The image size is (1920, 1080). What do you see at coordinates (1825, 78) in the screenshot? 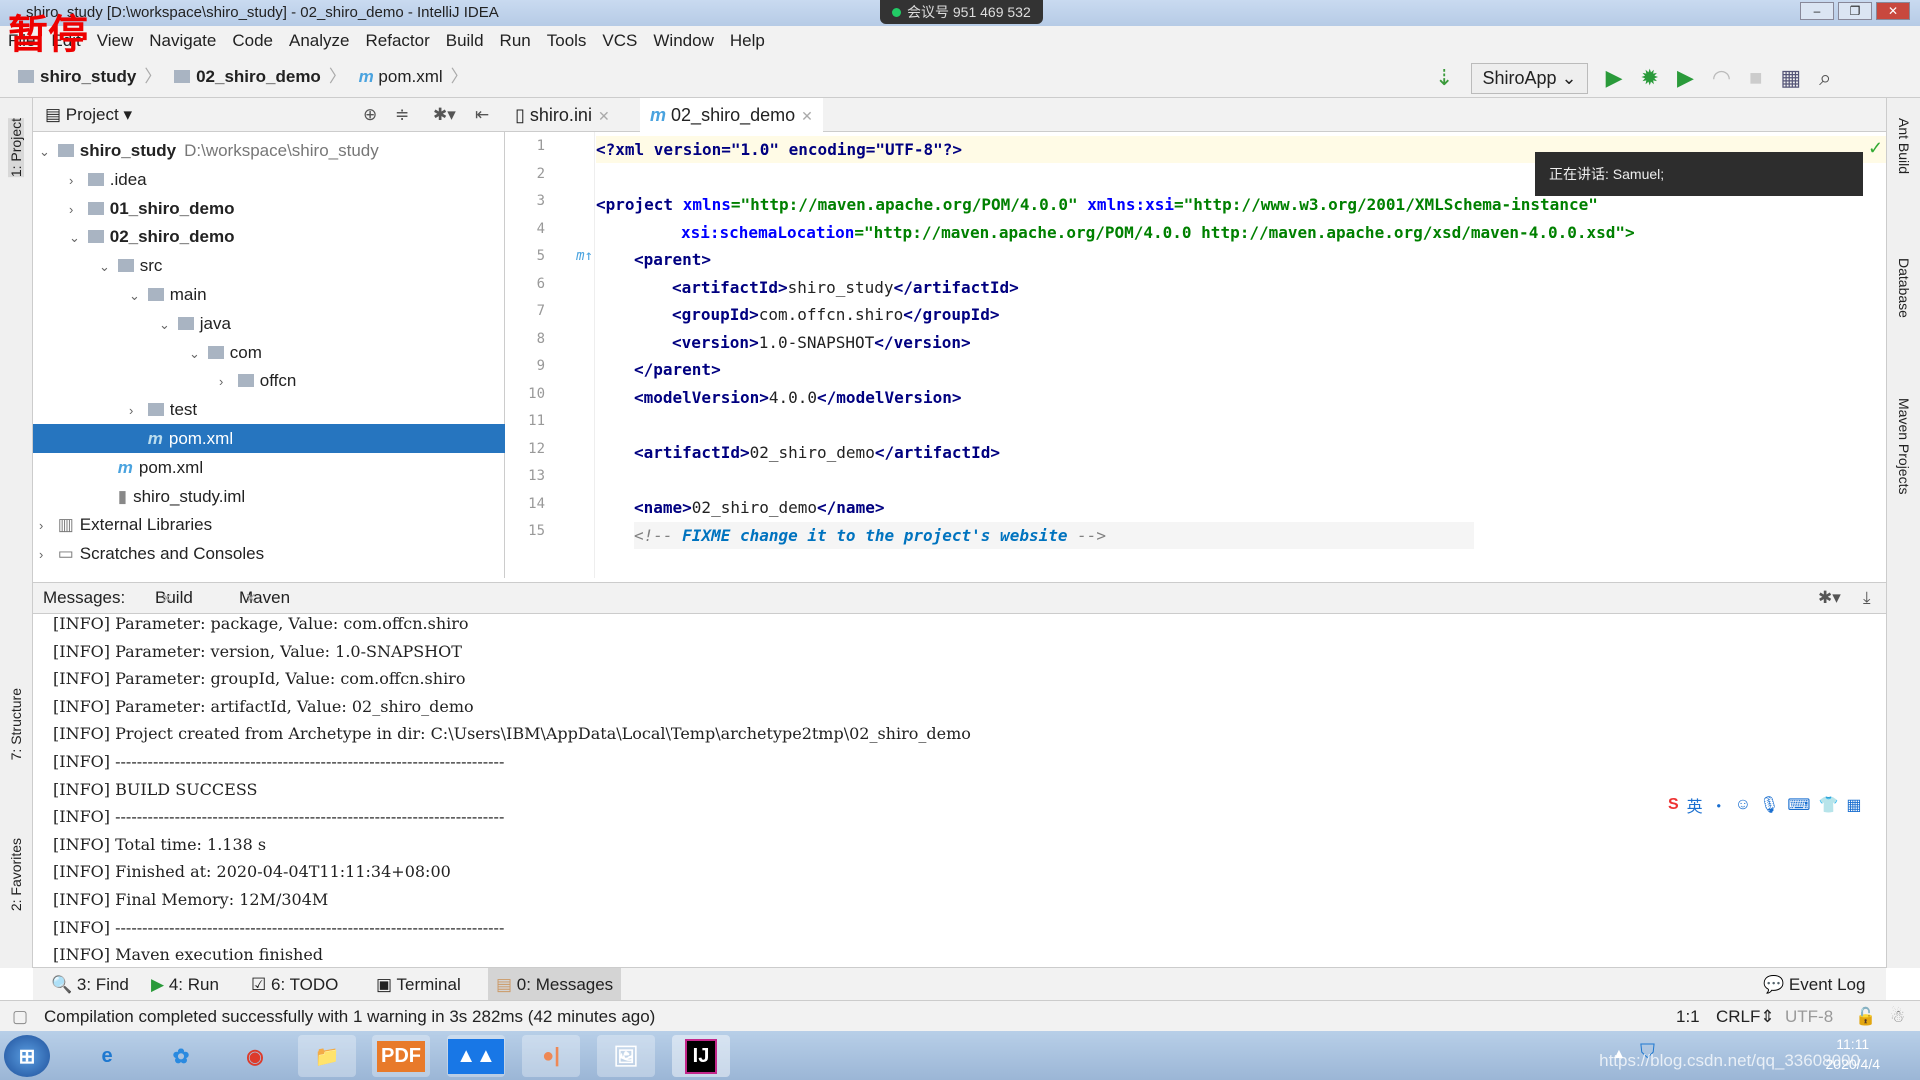
I see `search-icon: ⌕` at bounding box center [1825, 78].